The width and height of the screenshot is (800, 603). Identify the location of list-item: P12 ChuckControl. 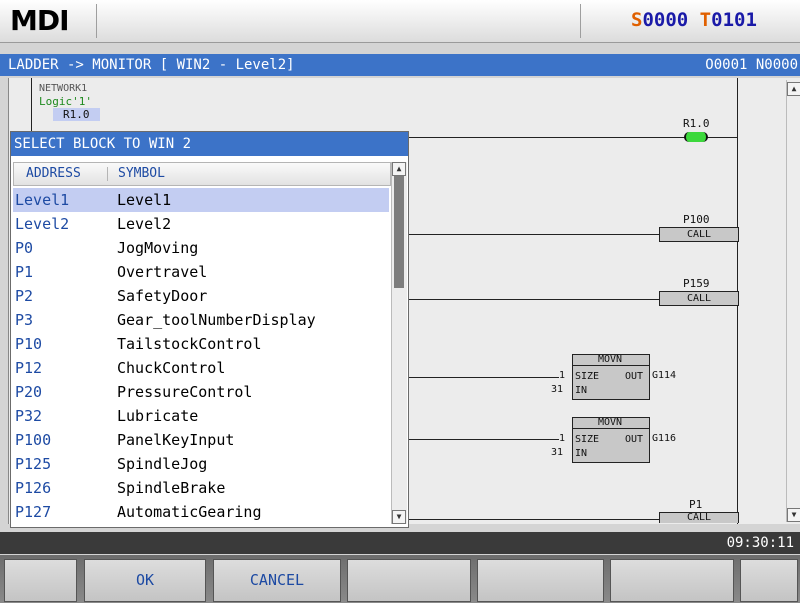
(201, 368).